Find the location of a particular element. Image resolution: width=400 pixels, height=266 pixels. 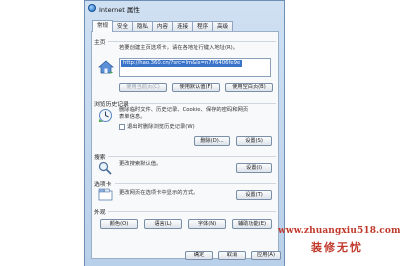

home-page-icon is located at coordinates (106, 67).